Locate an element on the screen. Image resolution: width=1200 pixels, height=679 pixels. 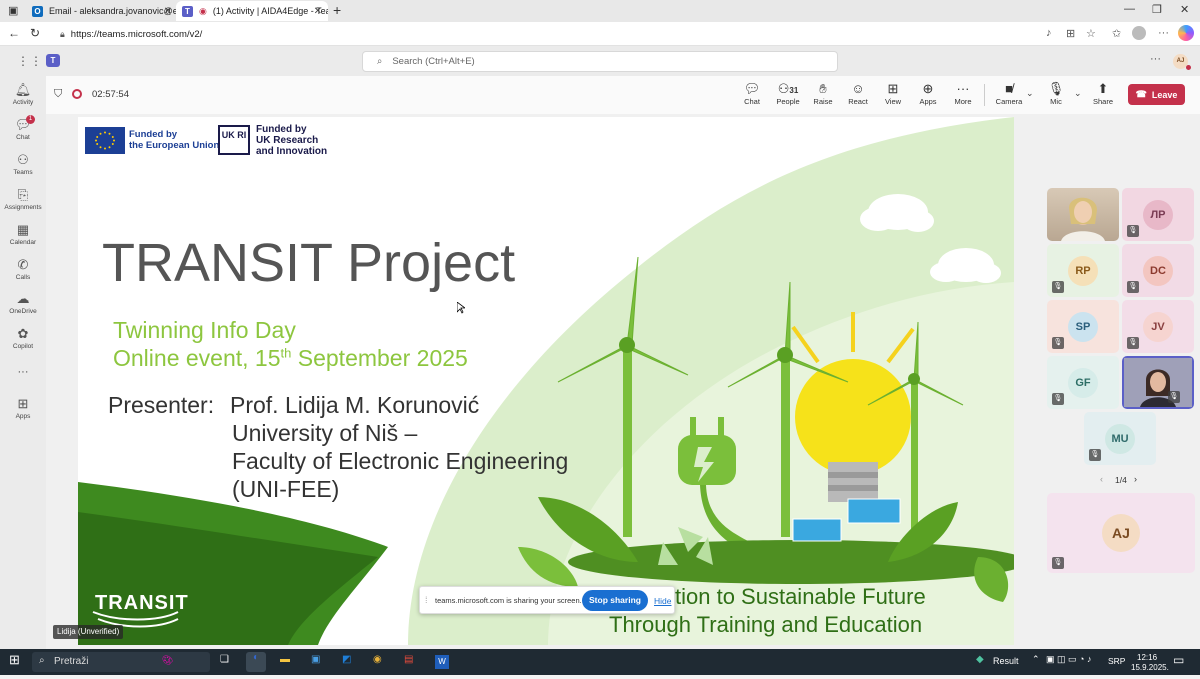
chat-label: Chat is located at coordinates (752, 101).